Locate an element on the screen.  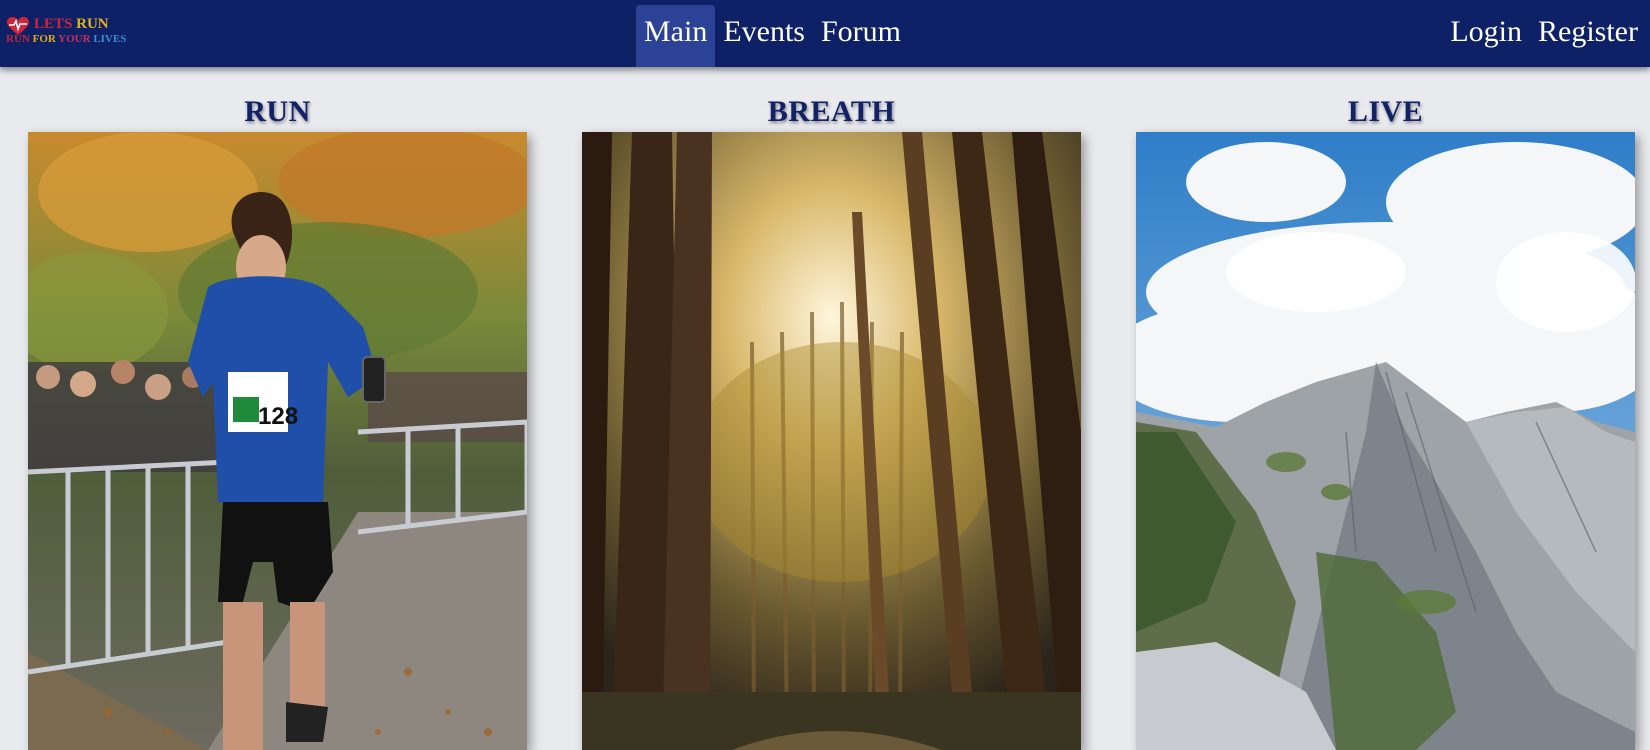
account-nav: Login Register is located at coordinates (1544, 32).